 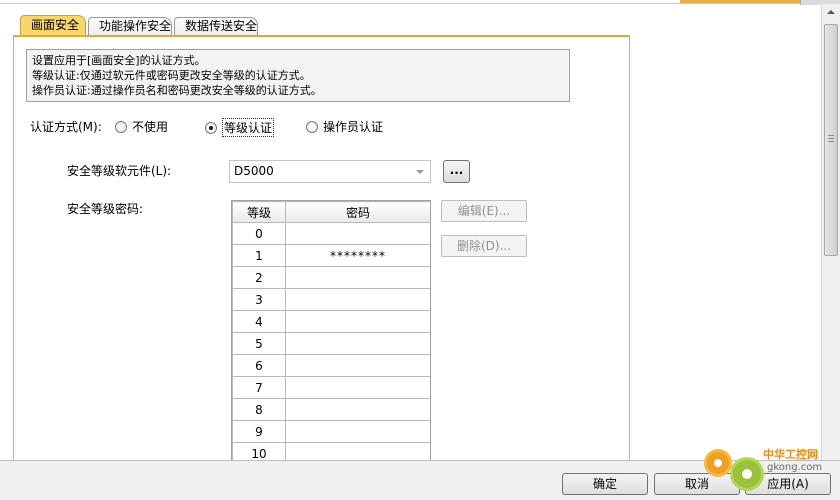 I want to click on table-row: 7, so click(x=331, y=387).